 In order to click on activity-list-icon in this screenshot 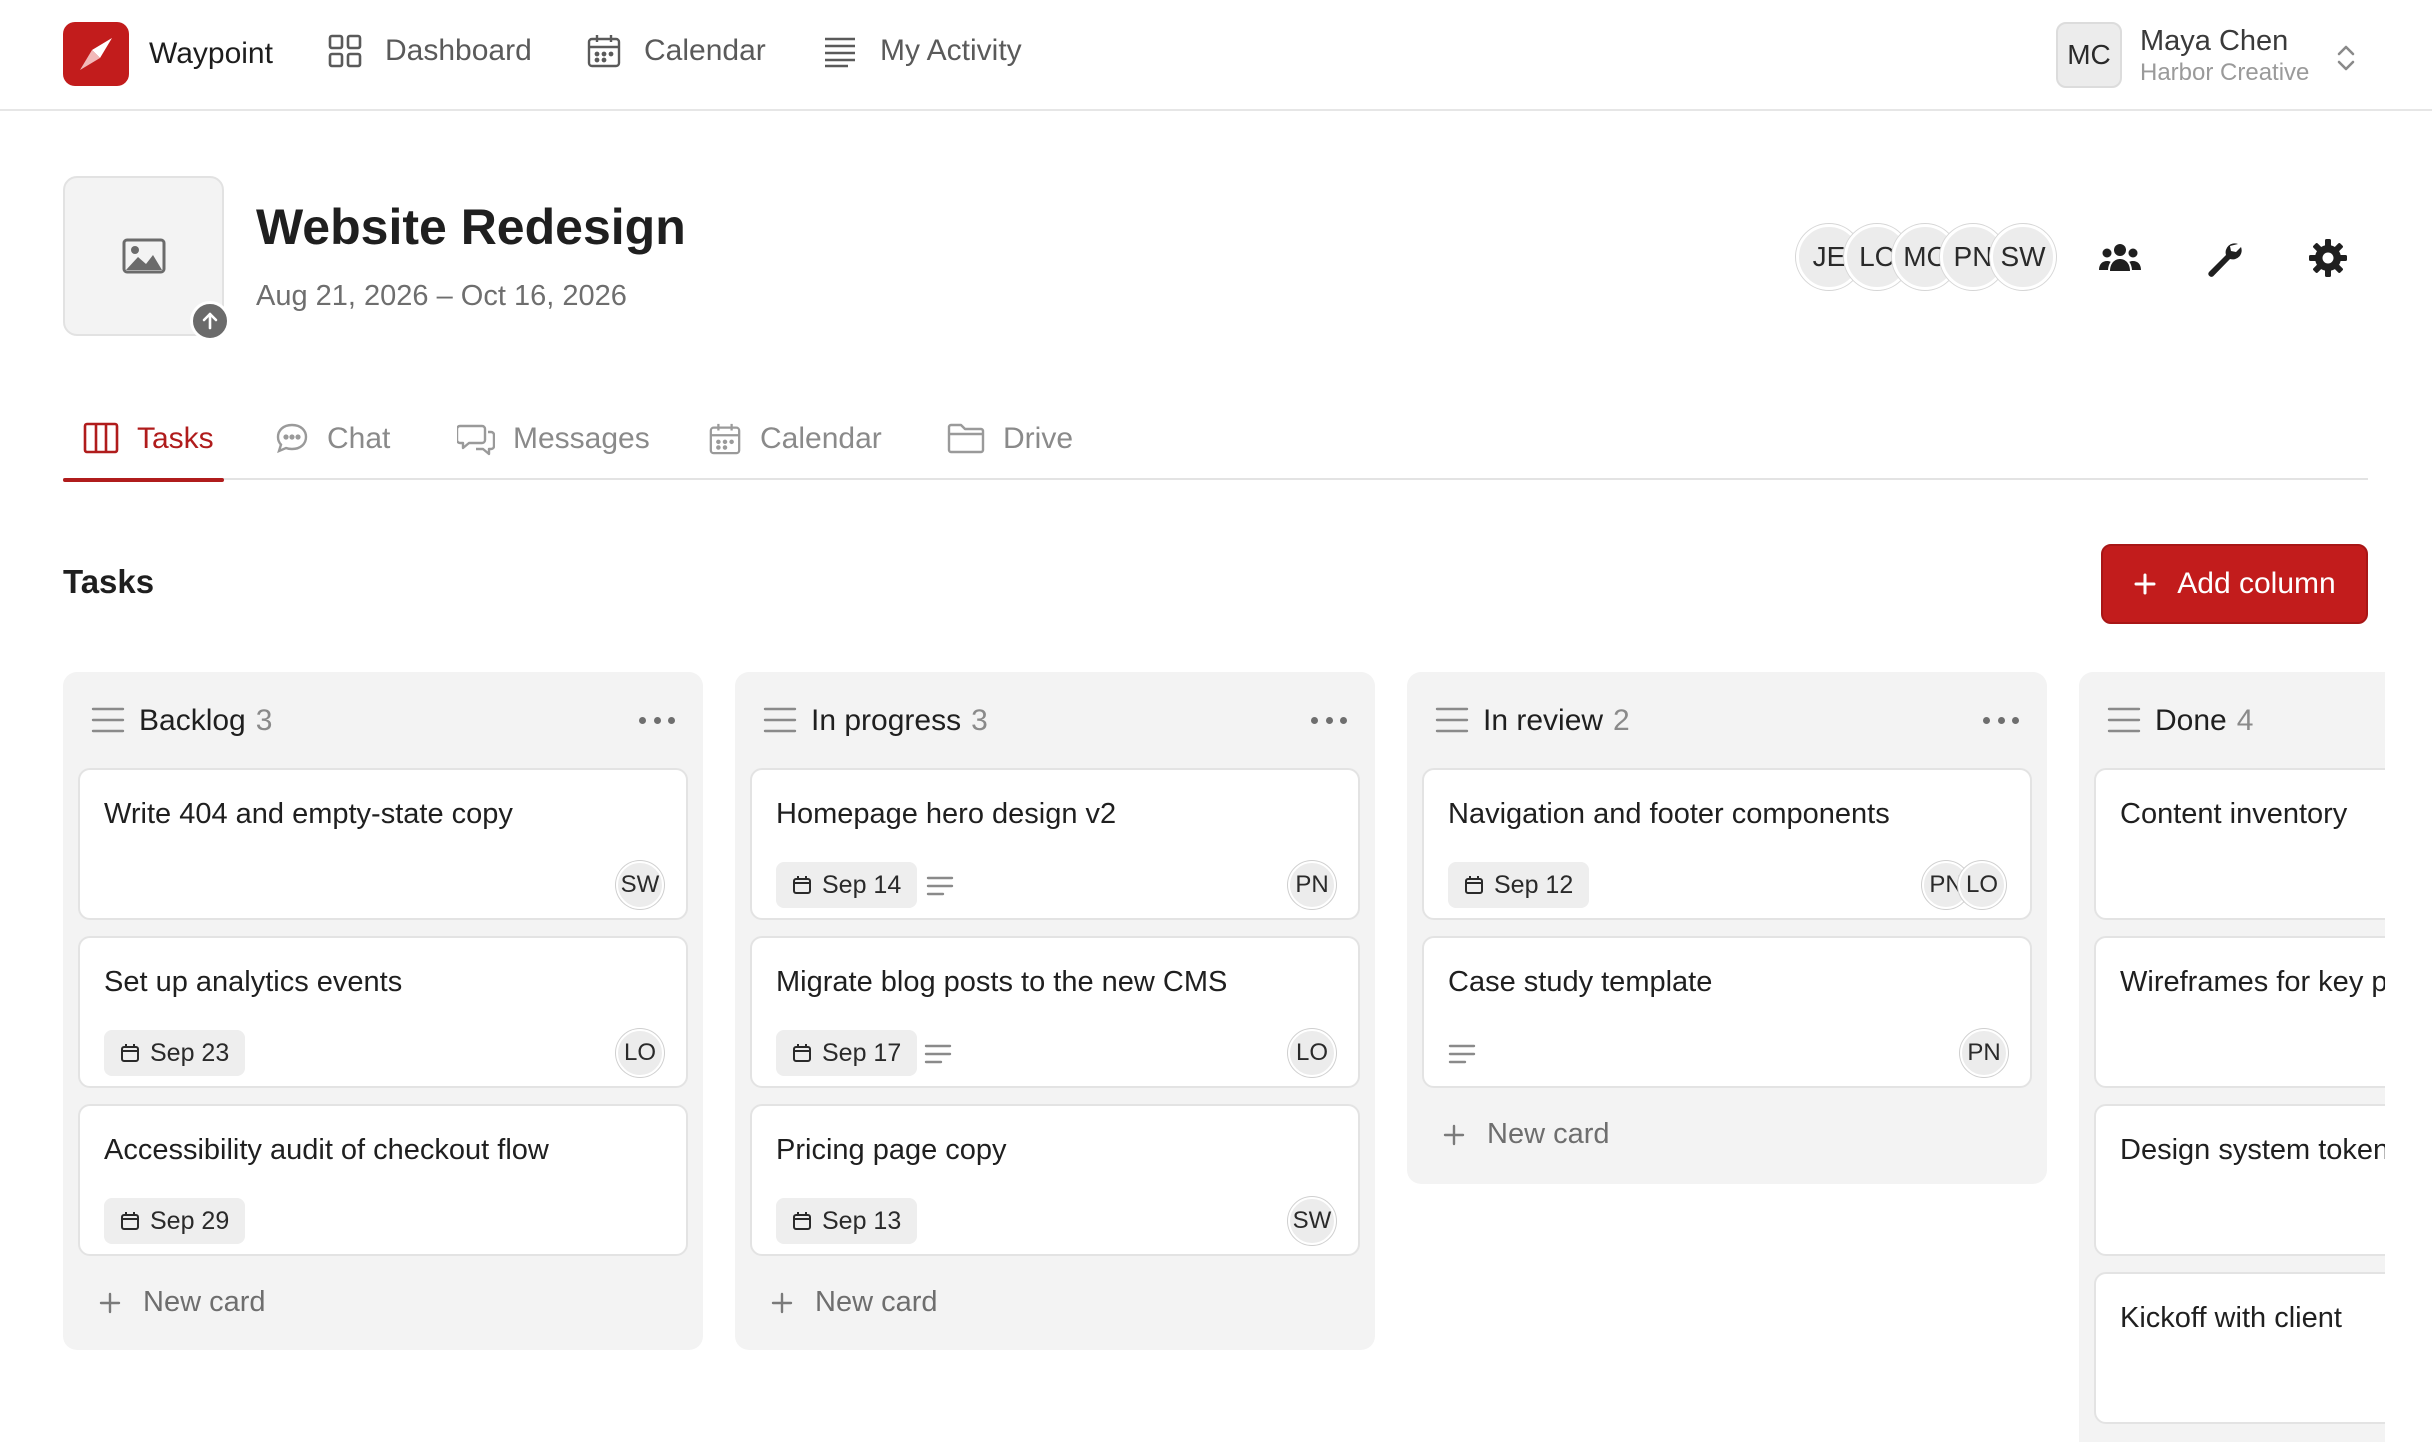, I will do `click(840, 52)`.